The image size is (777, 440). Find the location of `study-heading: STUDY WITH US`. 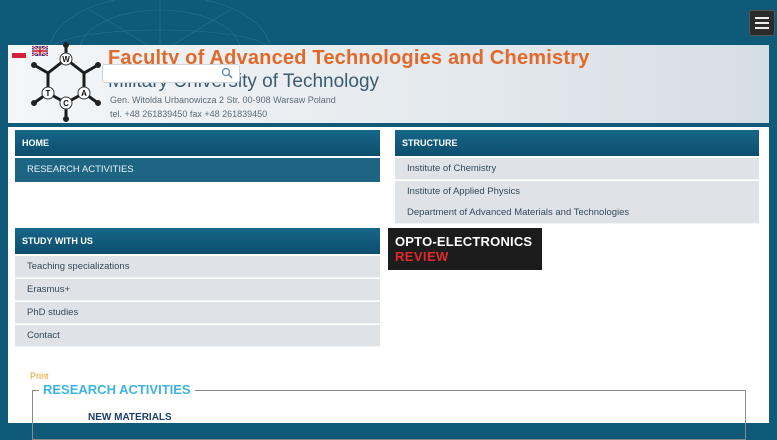

study-heading: STUDY WITH US is located at coordinates (197, 241).